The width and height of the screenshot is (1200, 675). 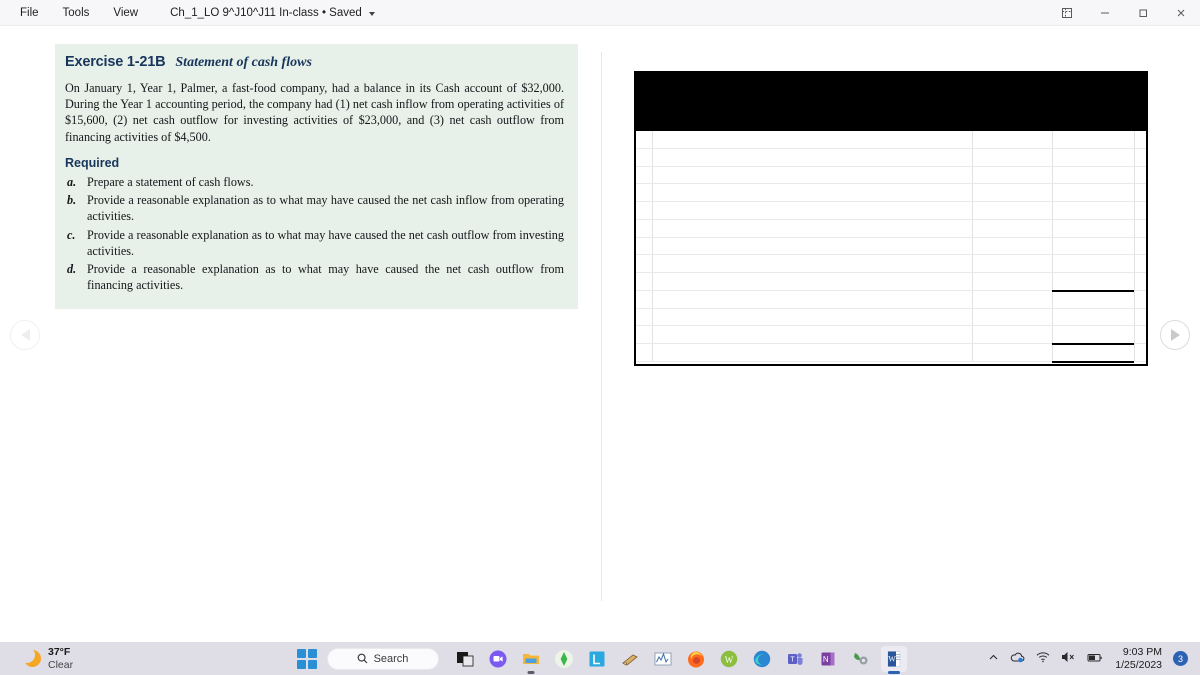 What do you see at coordinates (72, 268) in the screenshot?
I see `list-marker: d.` at bounding box center [72, 268].